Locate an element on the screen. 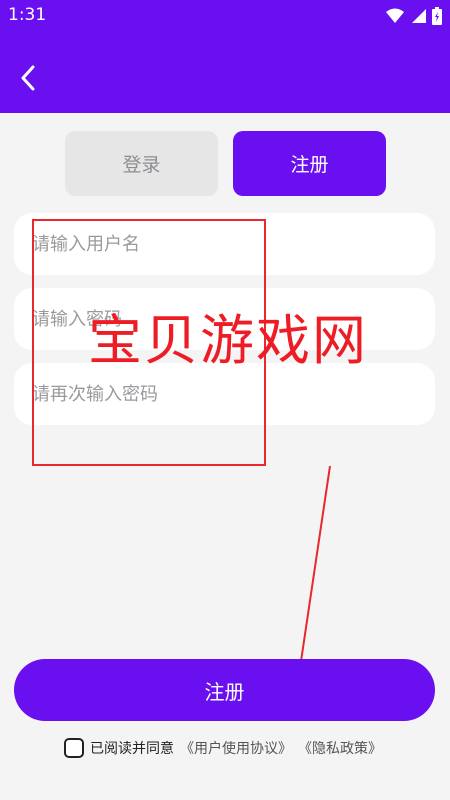 The height and width of the screenshot is (800, 450). app-header: 1:31 is located at coordinates (225, 56).